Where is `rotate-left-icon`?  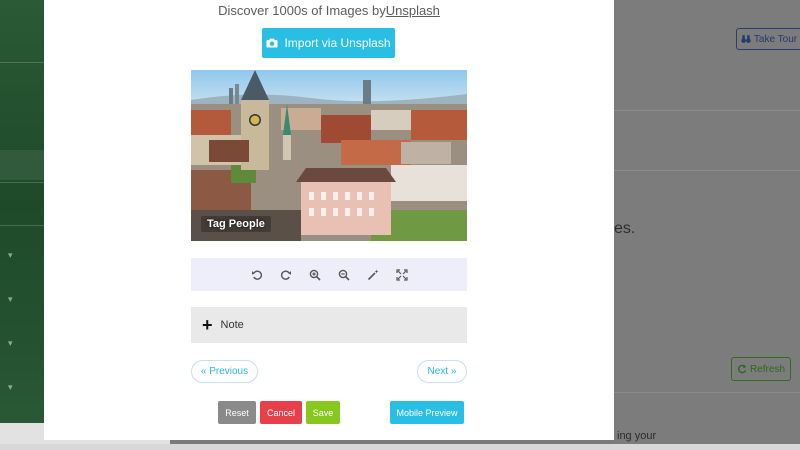
rotate-left-icon is located at coordinates (257, 275).